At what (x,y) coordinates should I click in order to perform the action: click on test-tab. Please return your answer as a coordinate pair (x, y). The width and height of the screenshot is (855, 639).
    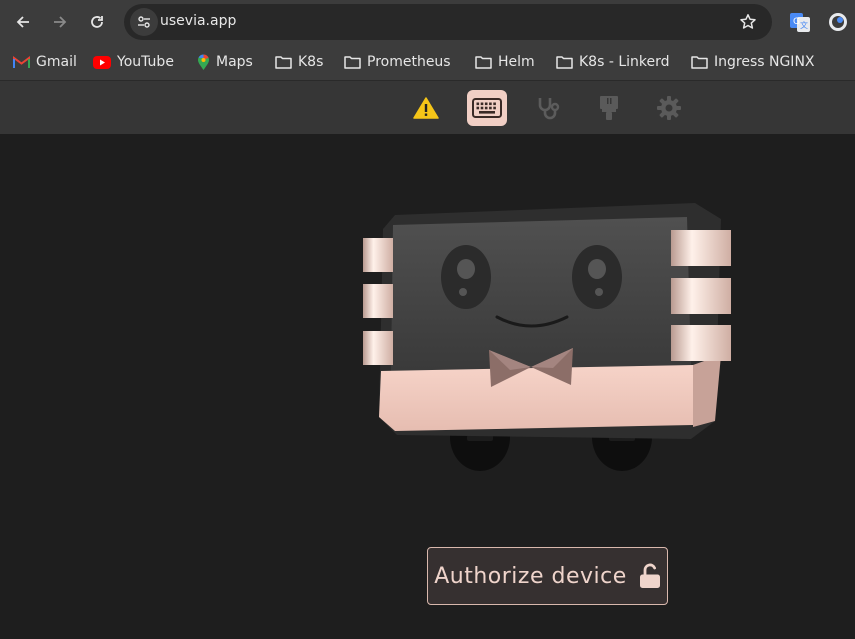
    Looking at the image, I should click on (548, 108).